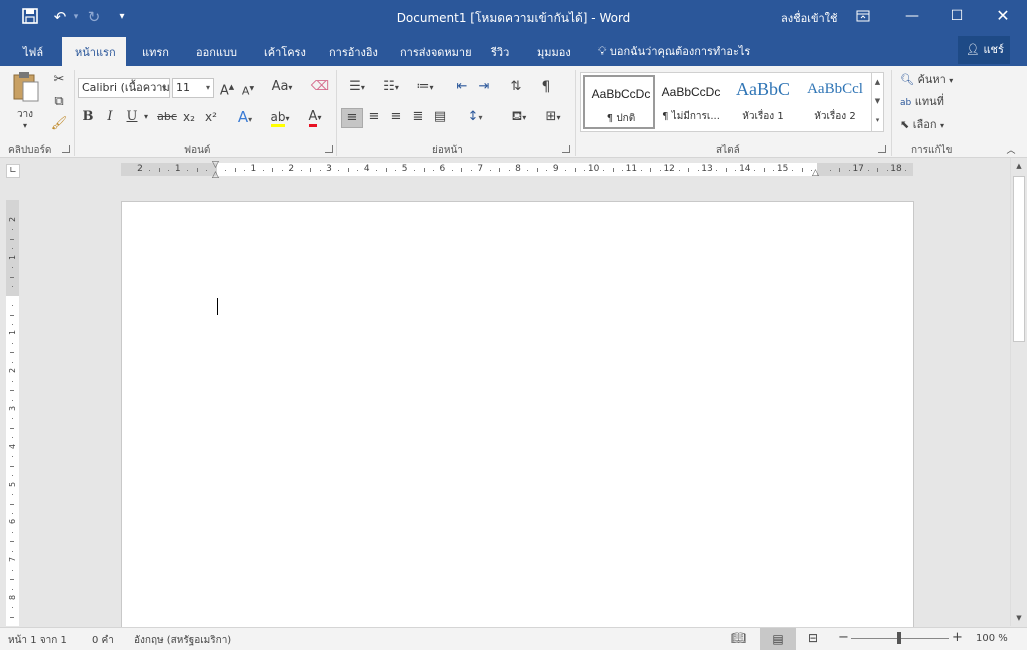 The height and width of the screenshot is (650, 1027). I want to click on borders-icon: ⊞▾, so click(553, 118).